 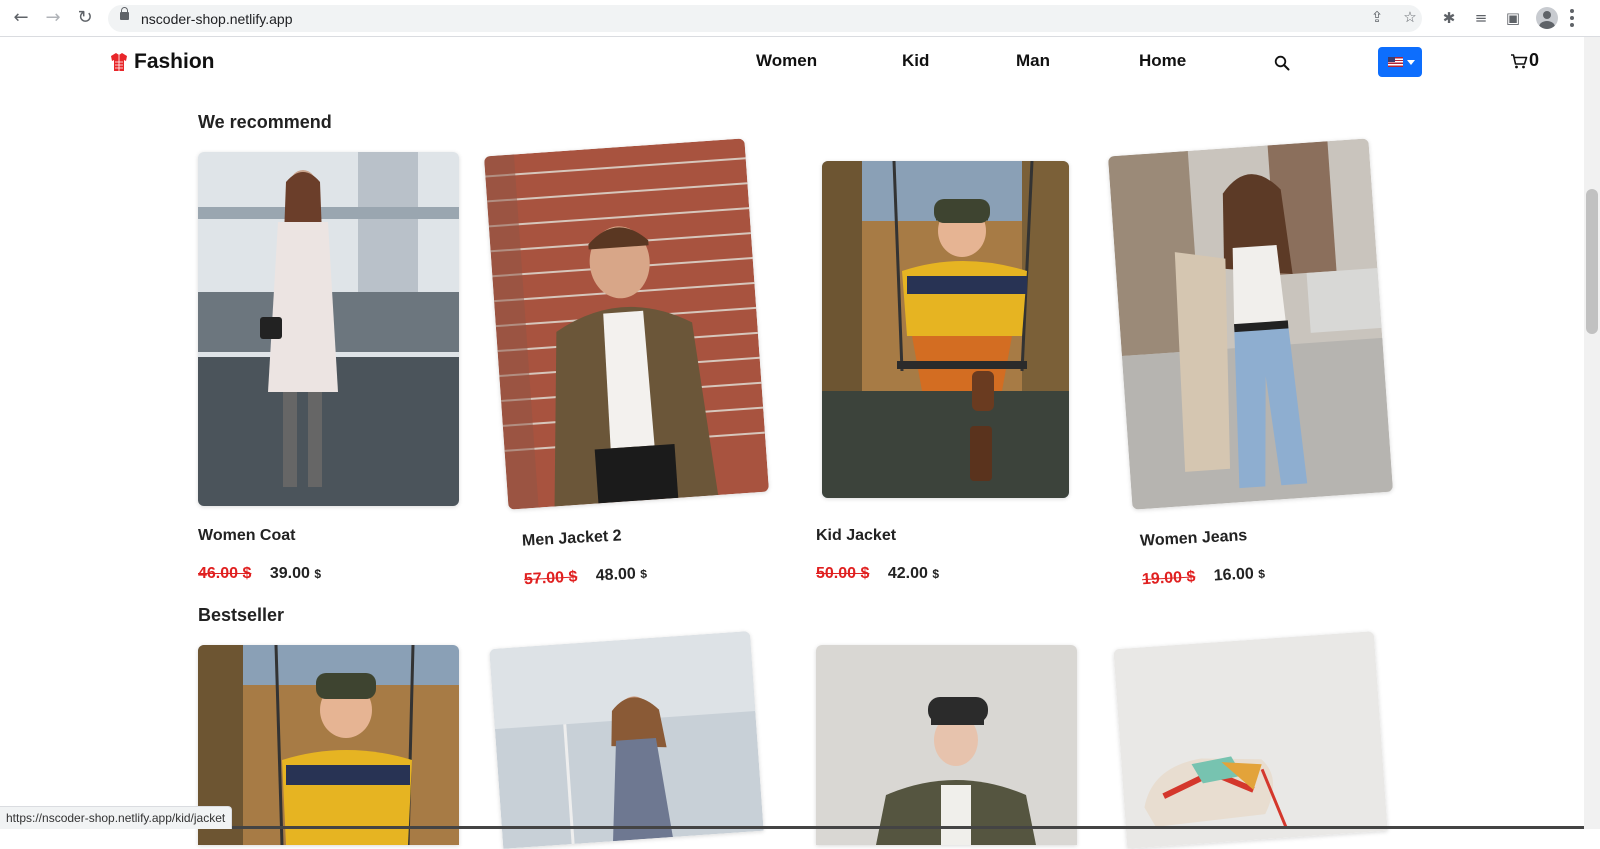 I want to click on search-icon, so click(x=1282, y=63).